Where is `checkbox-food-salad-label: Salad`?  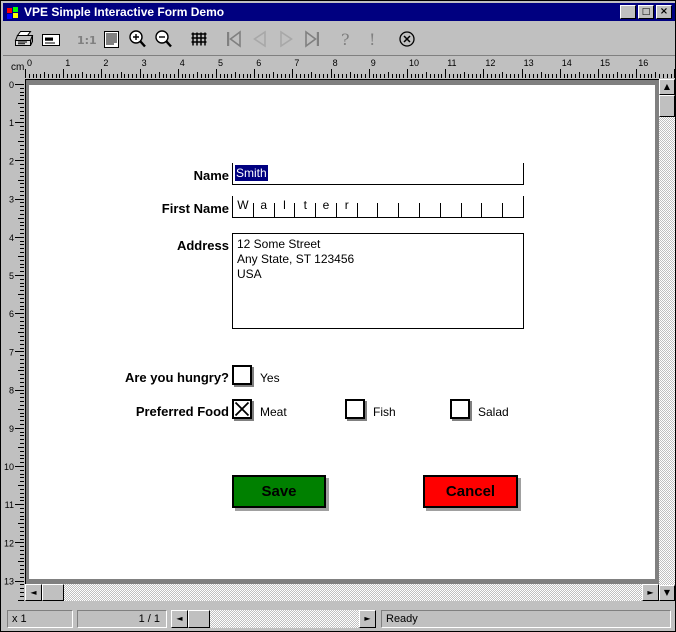 checkbox-food-salad-label: Salad is located at coordinates (493, 412).